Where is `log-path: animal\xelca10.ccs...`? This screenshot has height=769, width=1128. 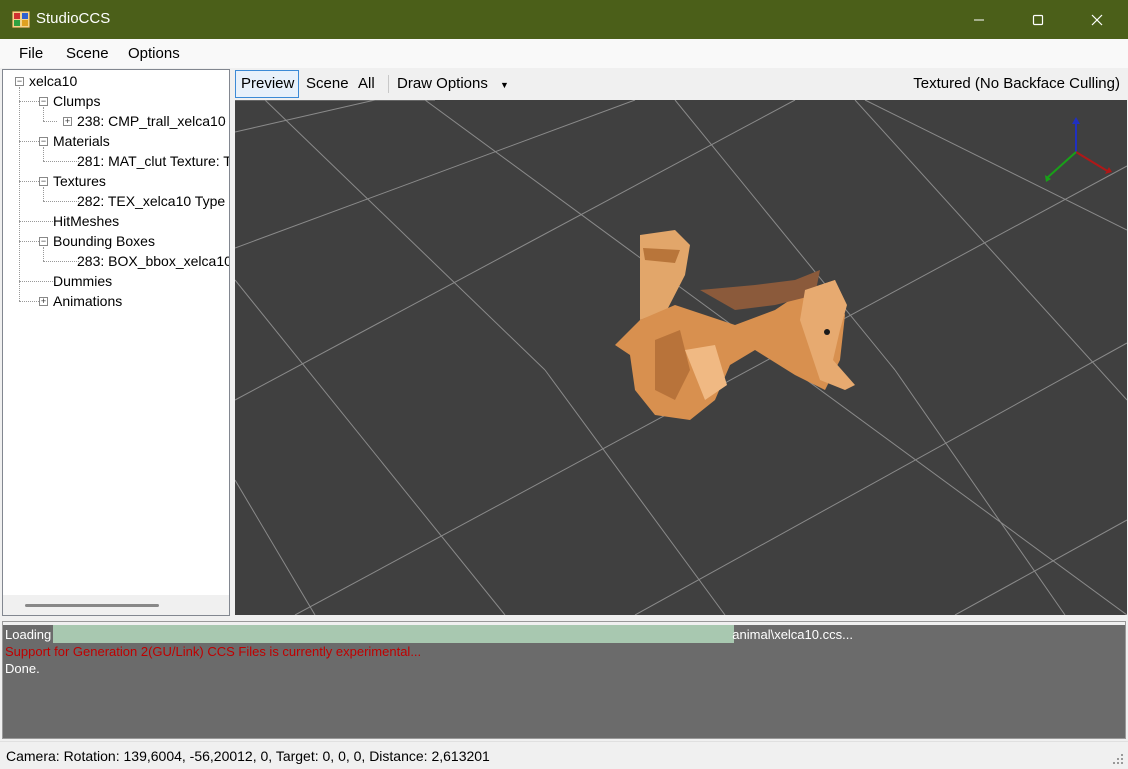 log-path: animal\xelca10.ccs... is located at coordinates (792, 634).